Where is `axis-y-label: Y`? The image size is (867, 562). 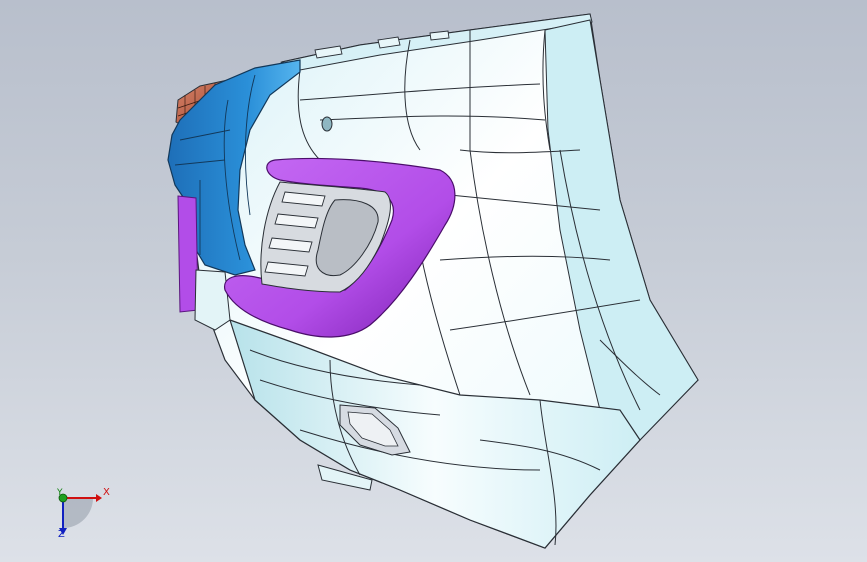 axis-y-label: Y is located at coordinates (60, 493).